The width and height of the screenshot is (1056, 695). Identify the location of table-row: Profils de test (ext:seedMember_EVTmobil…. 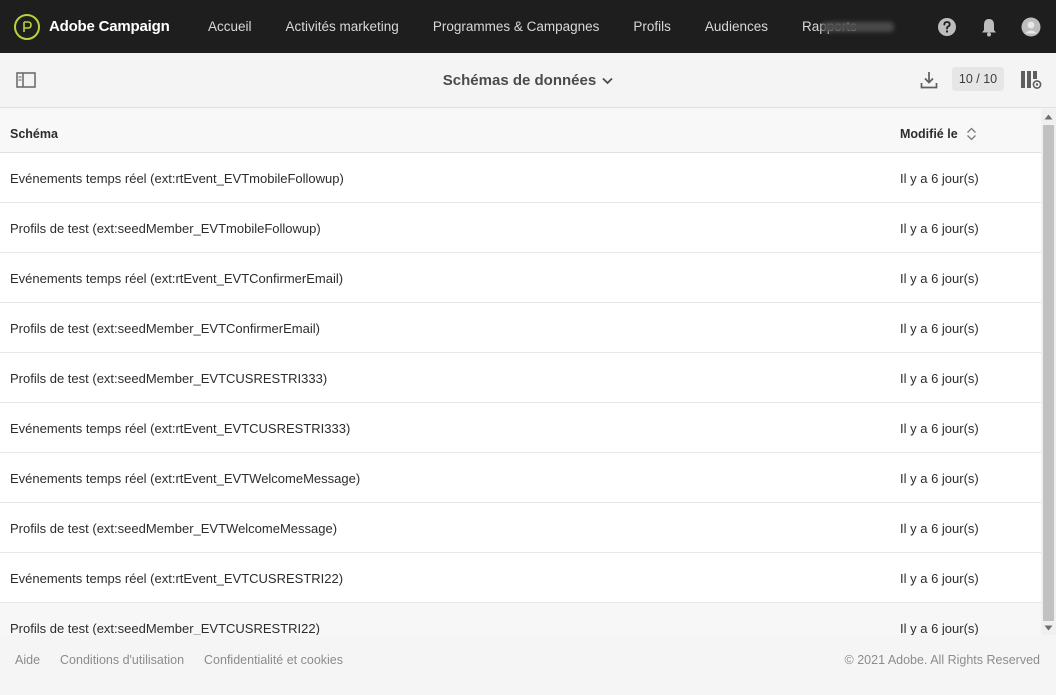
(520, 228).